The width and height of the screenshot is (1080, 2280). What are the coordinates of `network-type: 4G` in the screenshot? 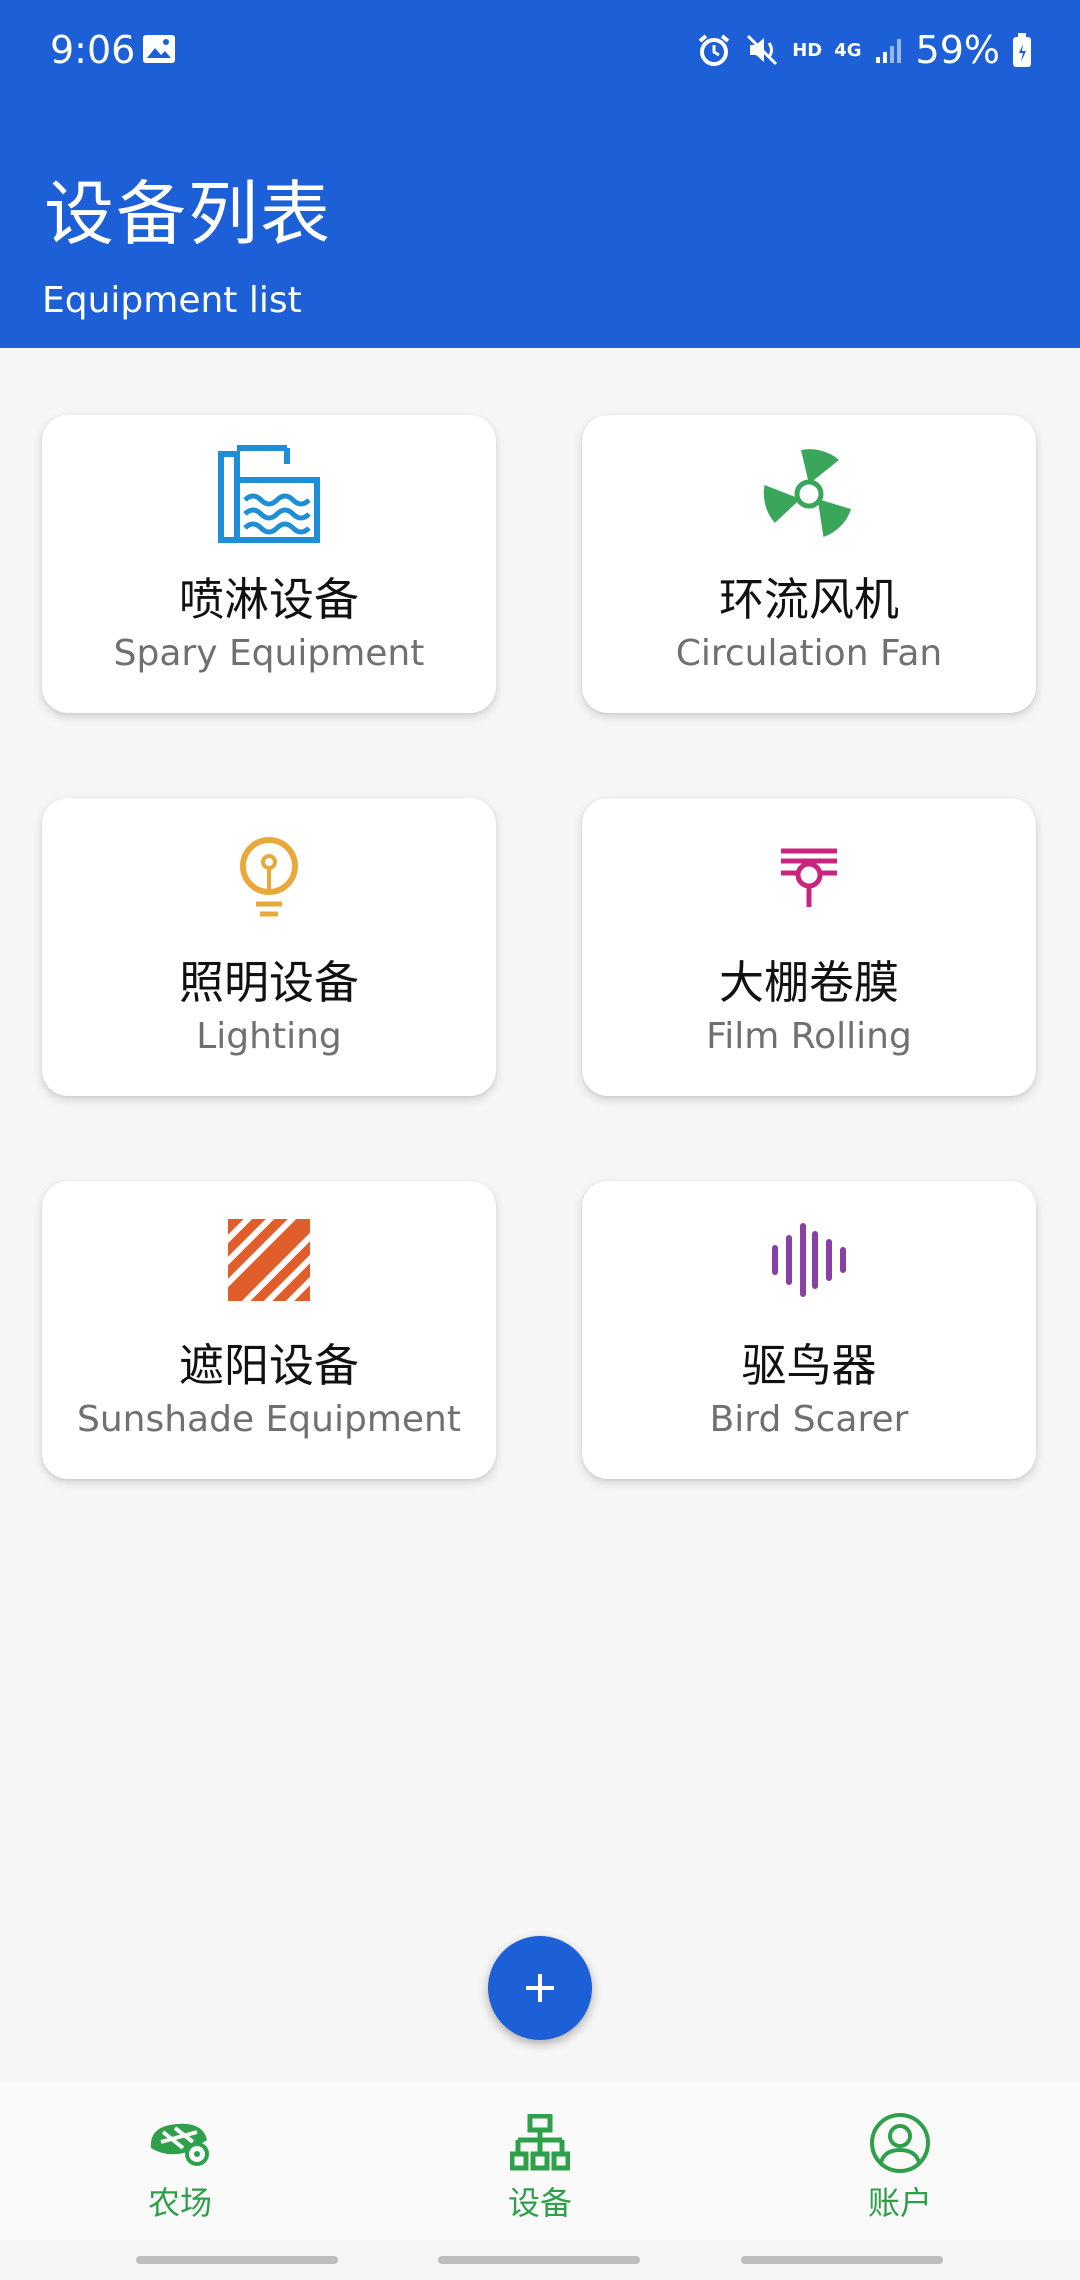 It's located at (848, 50).